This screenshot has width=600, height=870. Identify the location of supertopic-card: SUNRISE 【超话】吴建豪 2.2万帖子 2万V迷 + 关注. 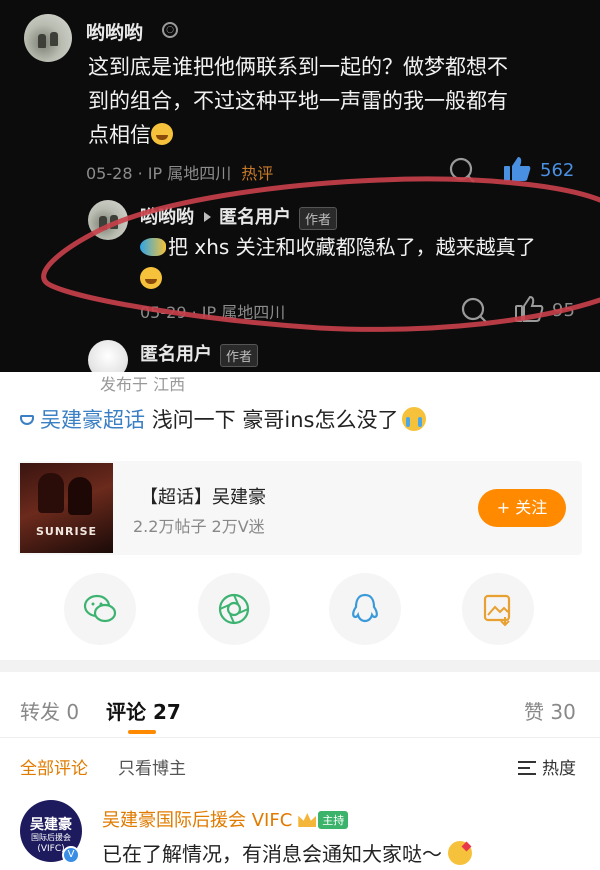
(300, 508).